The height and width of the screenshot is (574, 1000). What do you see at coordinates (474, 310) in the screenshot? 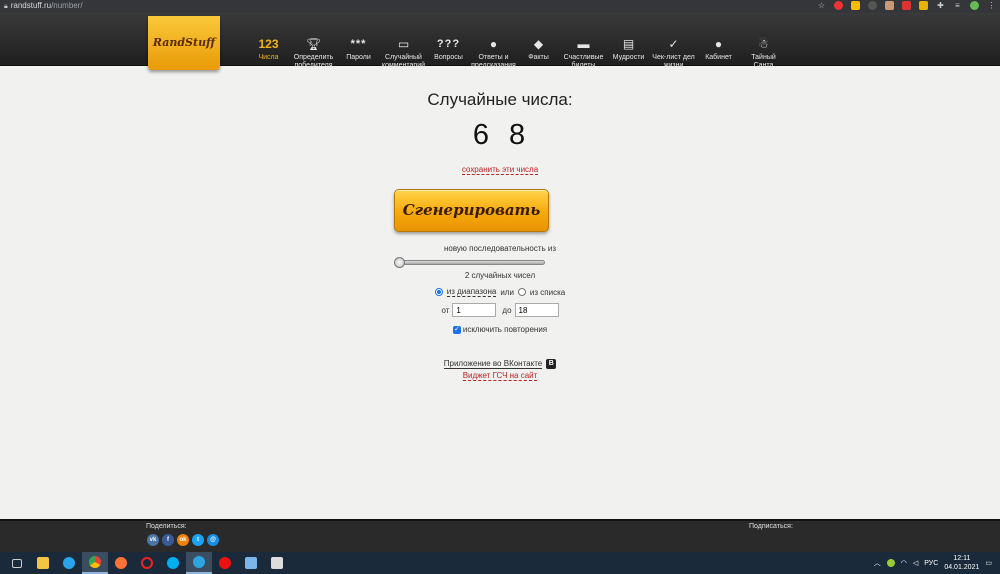
I see `from-input` at bounding box center [474, 310].